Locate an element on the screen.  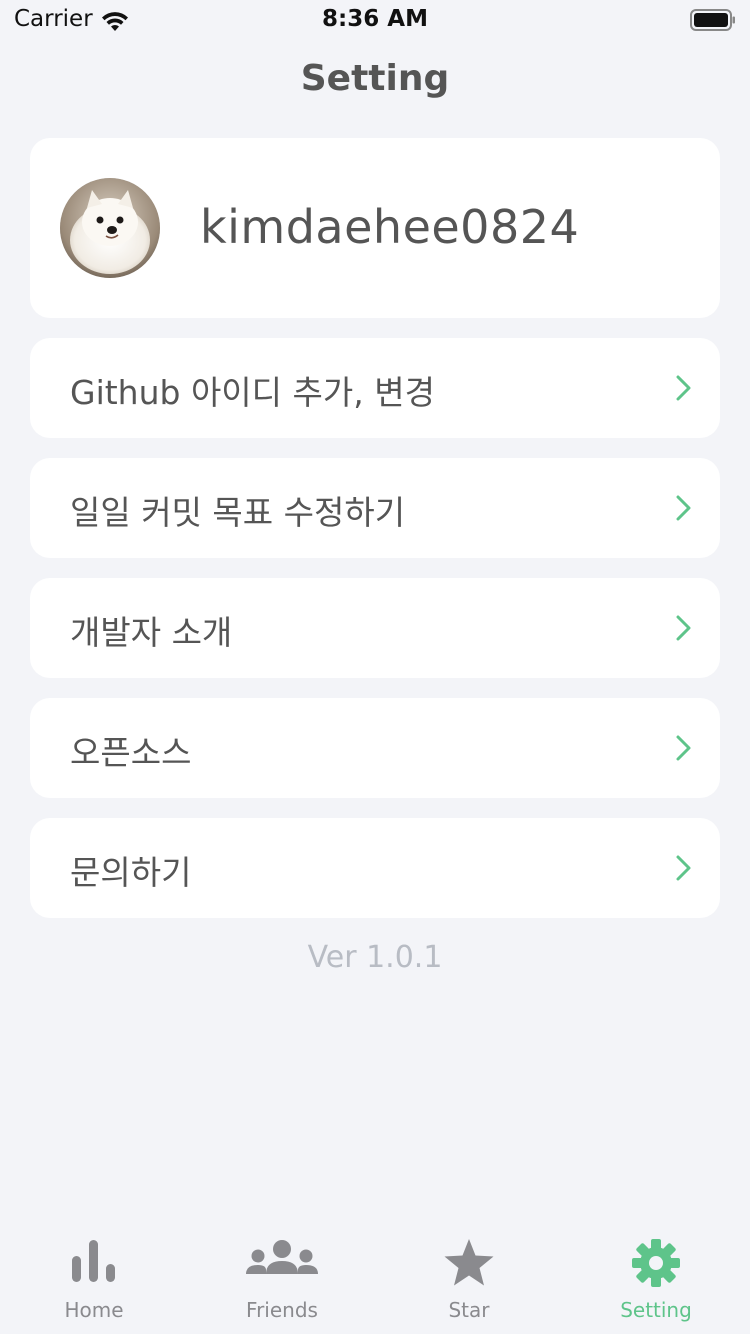
profile-card: kimdaehee0824 is located at coordinates (375, 228).